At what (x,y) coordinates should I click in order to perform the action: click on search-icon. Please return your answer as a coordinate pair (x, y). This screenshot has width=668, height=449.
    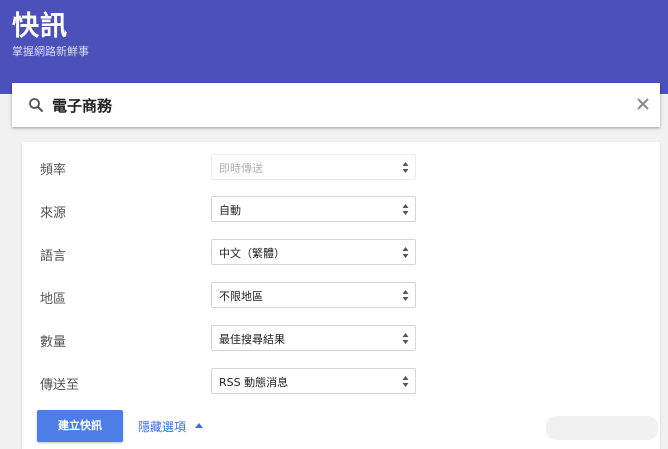
    Looking at the image, I should click on (36, 105).